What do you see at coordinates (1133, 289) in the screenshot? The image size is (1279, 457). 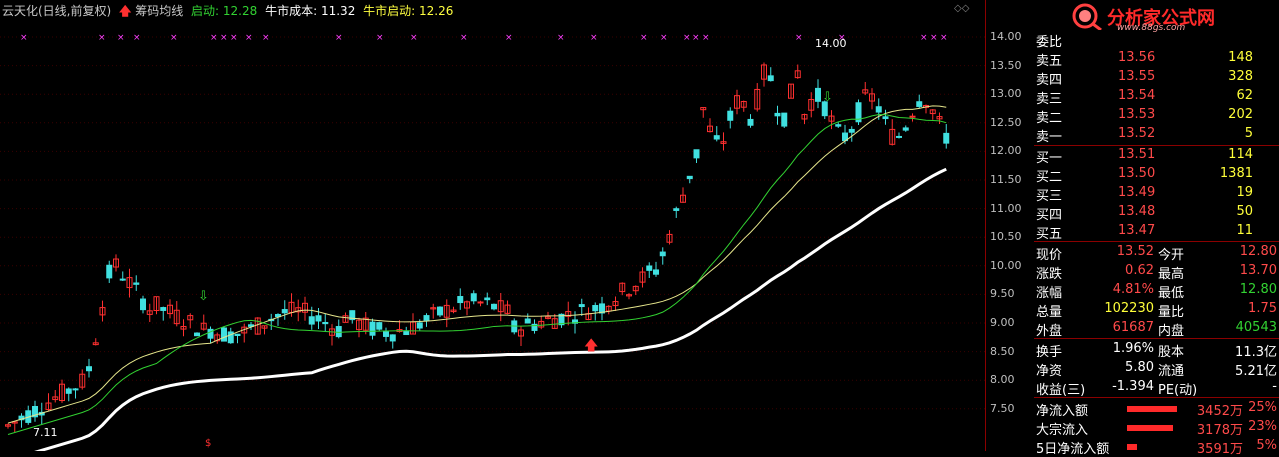 I see `quote-value: 4.81%` at bounding box center [1133, 289].